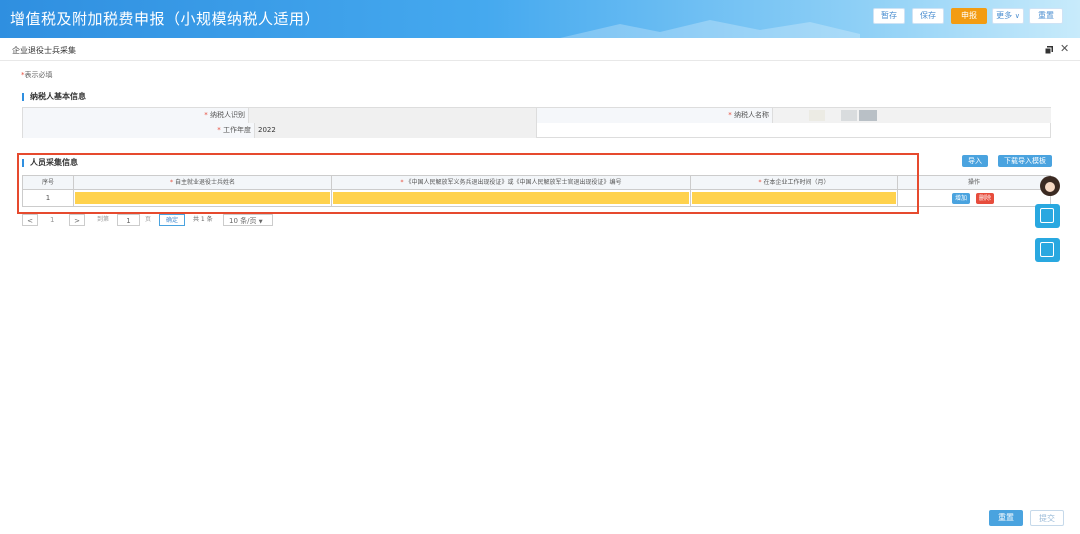 The width and height of the screenshot is (1080, 534). I want to click on chevron-down-icon: ∨, so click(1017, 16).